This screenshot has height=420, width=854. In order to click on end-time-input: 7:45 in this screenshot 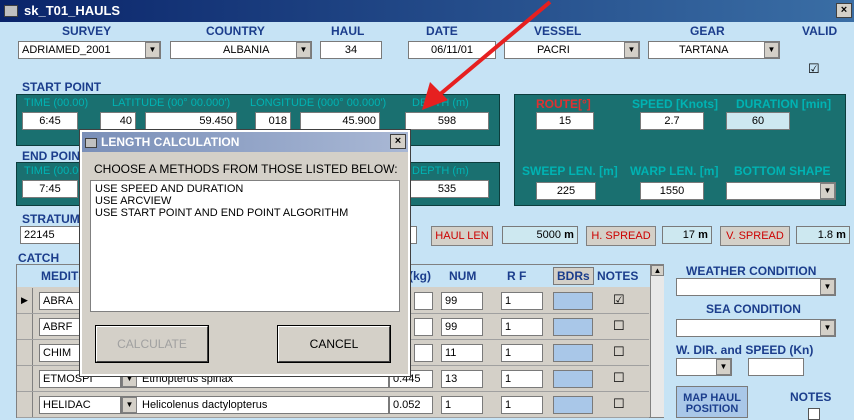, I will do `click(50, 189)`.